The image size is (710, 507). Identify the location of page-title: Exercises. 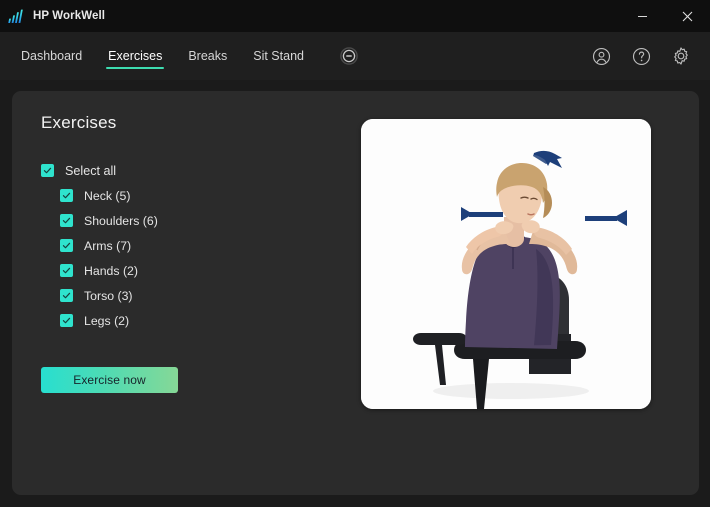
(79, 122).